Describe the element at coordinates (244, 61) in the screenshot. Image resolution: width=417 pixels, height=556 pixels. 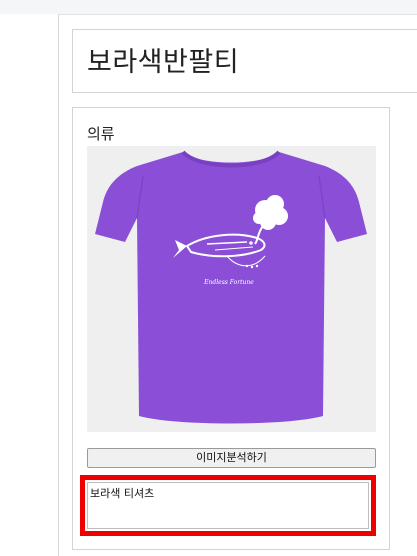
I see `title-box: 보라색반팔티` at that location.